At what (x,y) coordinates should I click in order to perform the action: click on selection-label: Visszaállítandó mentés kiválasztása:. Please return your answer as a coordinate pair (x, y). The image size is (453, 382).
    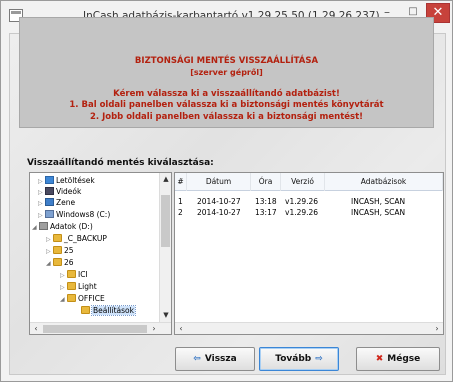
    Looking at the image, I should click on (120, 163).